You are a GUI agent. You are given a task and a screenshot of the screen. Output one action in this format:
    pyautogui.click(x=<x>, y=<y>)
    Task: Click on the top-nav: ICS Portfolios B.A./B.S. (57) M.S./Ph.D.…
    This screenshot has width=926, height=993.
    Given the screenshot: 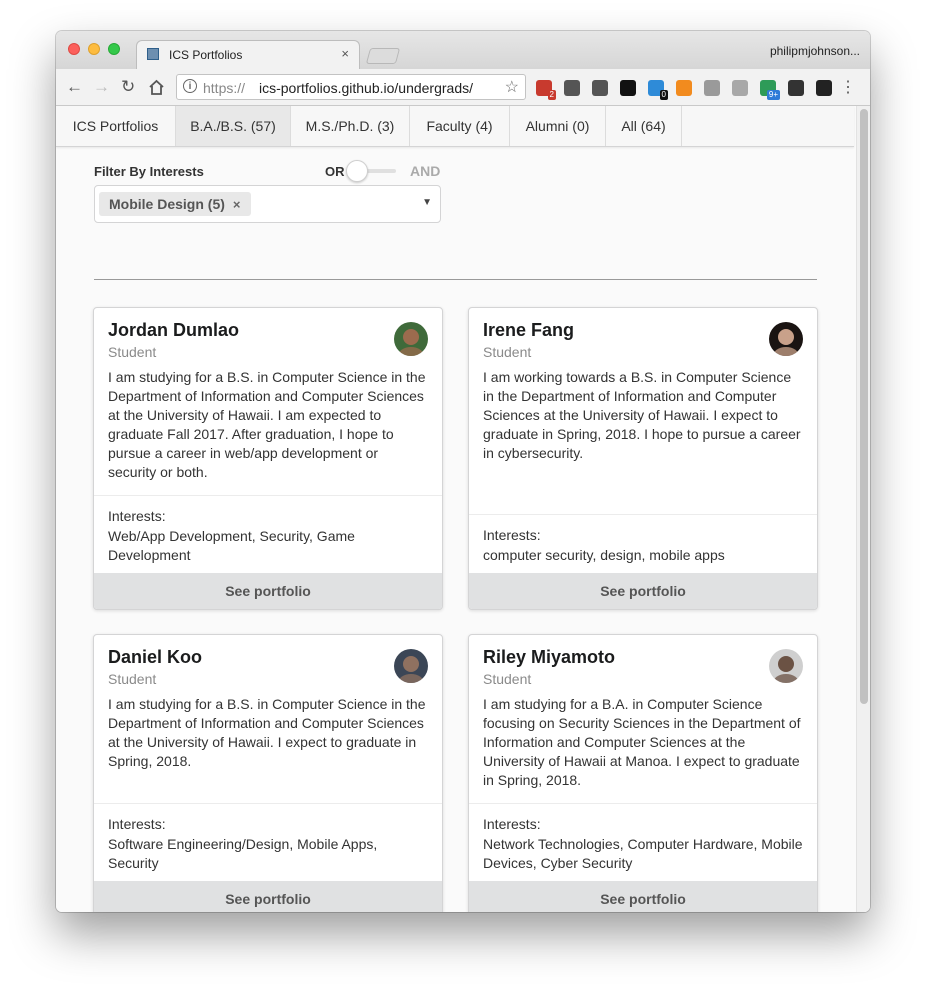 What is the action you would take?
    pyautogui.click(x=455, y=126)
    